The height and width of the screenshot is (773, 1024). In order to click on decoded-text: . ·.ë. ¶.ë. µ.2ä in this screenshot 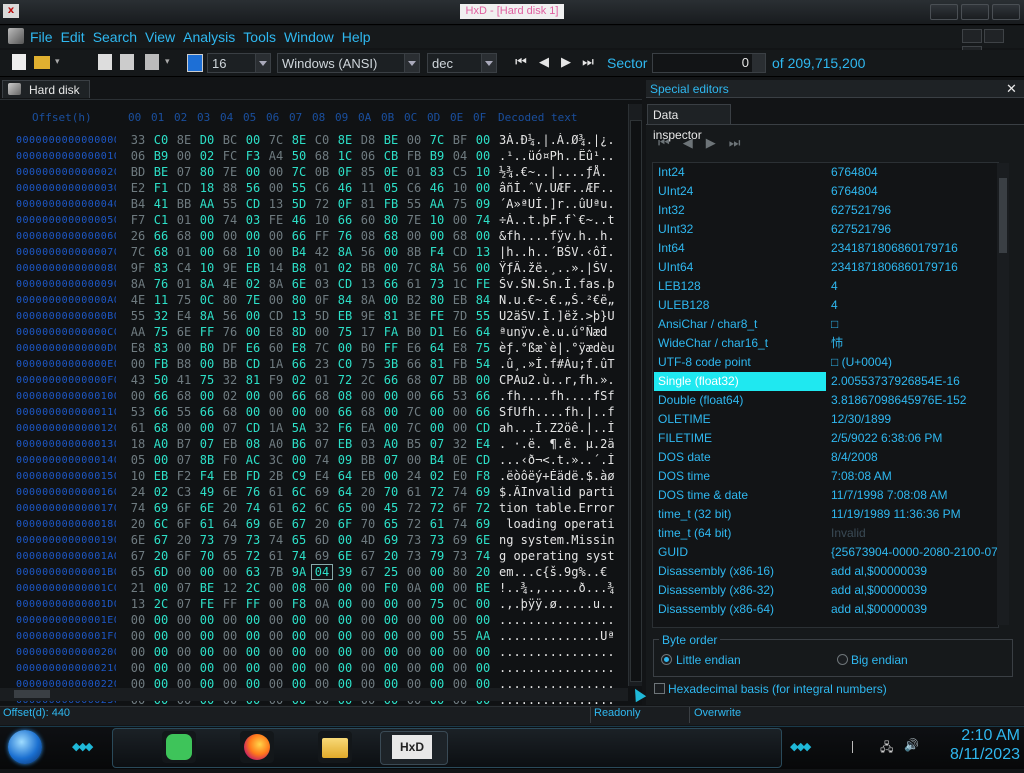, I will do `click(563, 444)`.